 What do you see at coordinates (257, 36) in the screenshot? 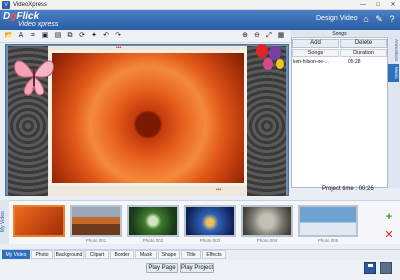
I see `zoom-out-icon: ⊖` at bounding box center [257, 36].